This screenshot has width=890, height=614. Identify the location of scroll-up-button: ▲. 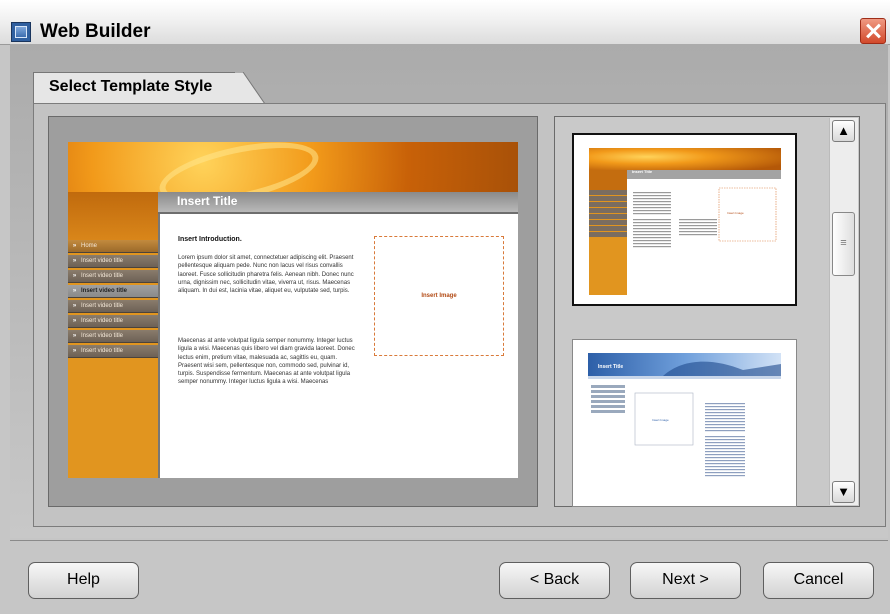
(843, 131).